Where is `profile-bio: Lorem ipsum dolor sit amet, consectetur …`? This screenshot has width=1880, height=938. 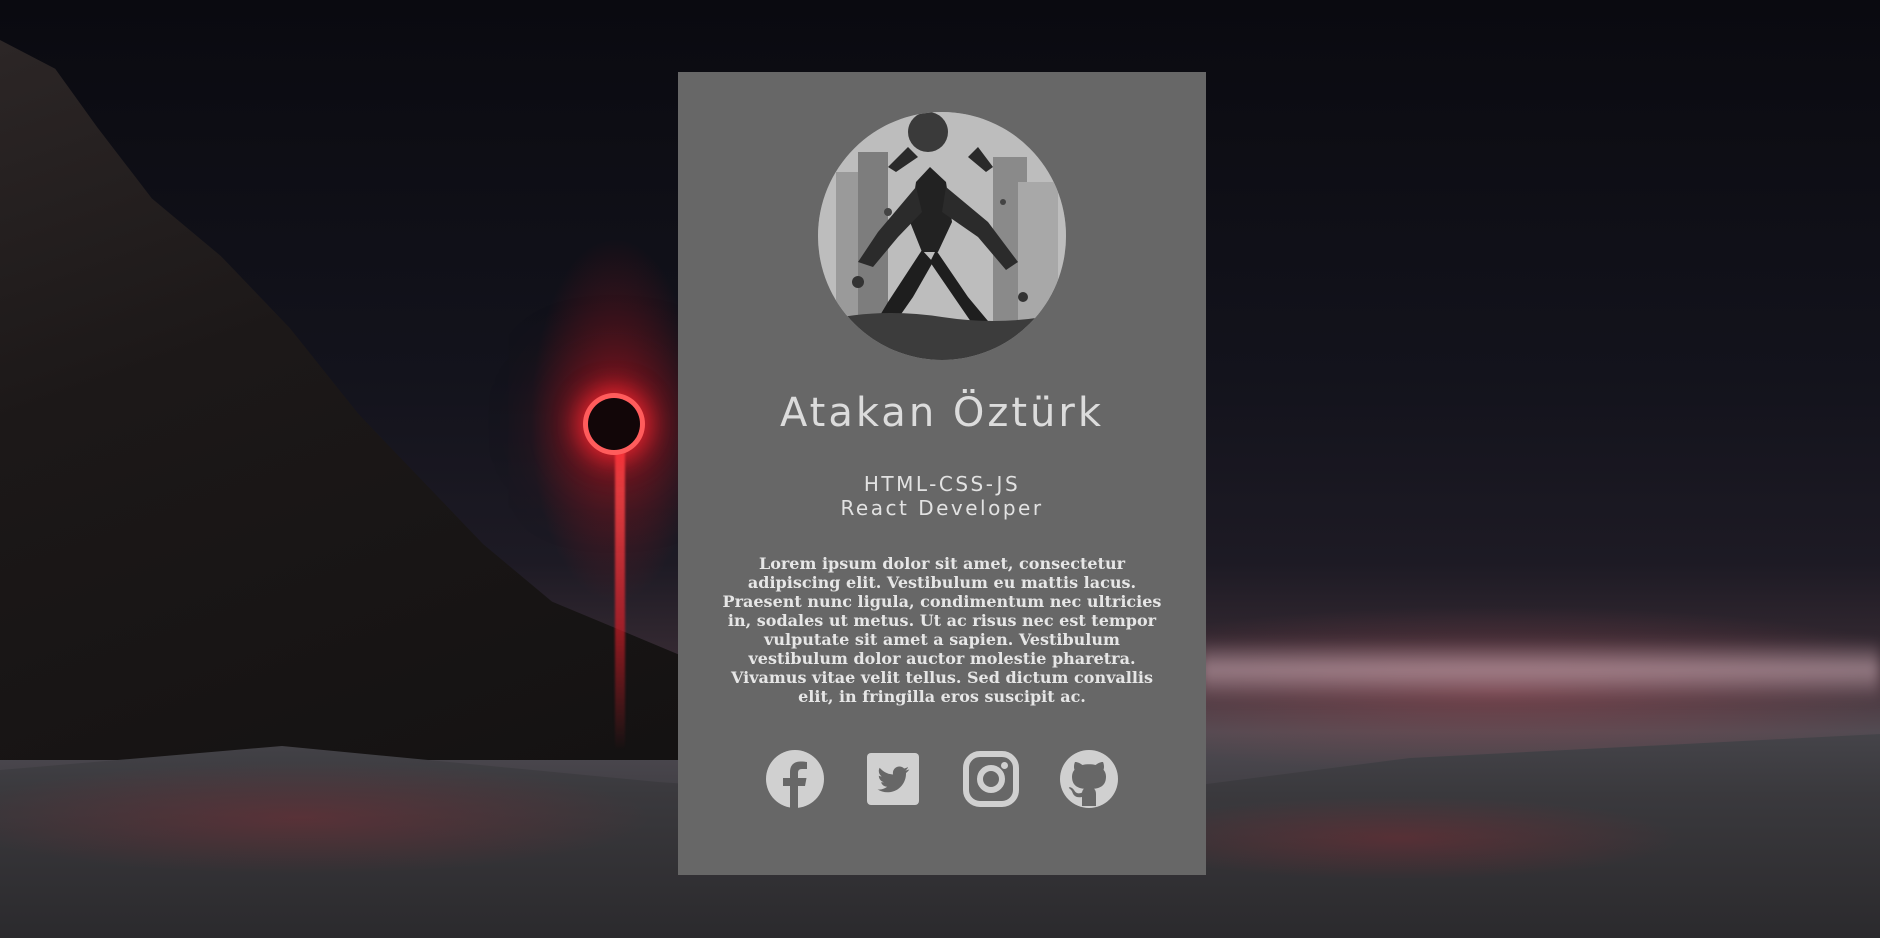
profile-bio: Lorem ipsum dolor sit amet, consectetur … is located at coordinates (942, 630).